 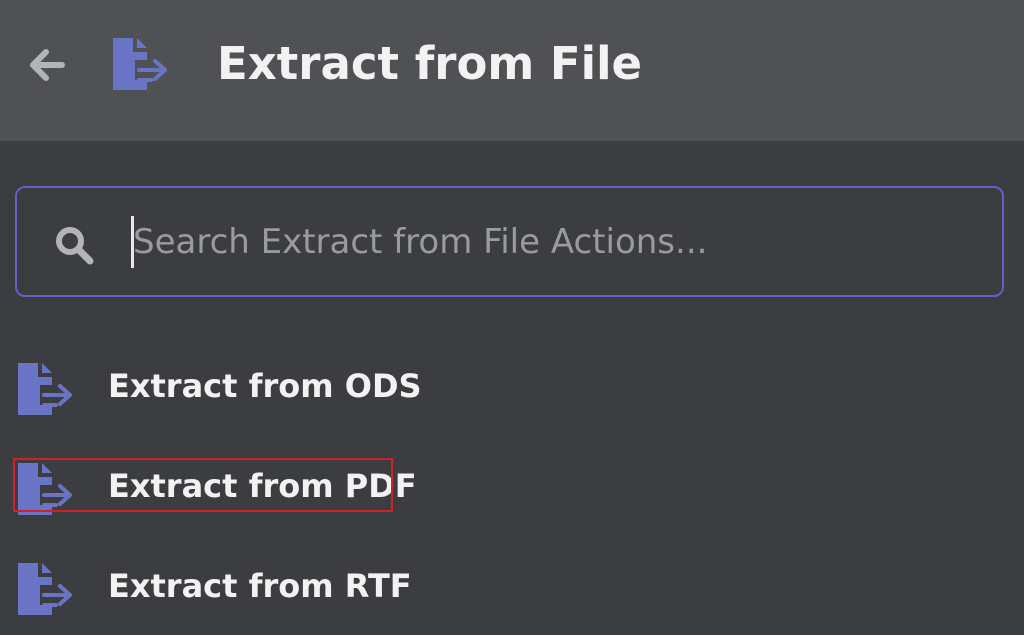 I want to click on list-item-label: Extract from ODS, so click(x=265, y=386).